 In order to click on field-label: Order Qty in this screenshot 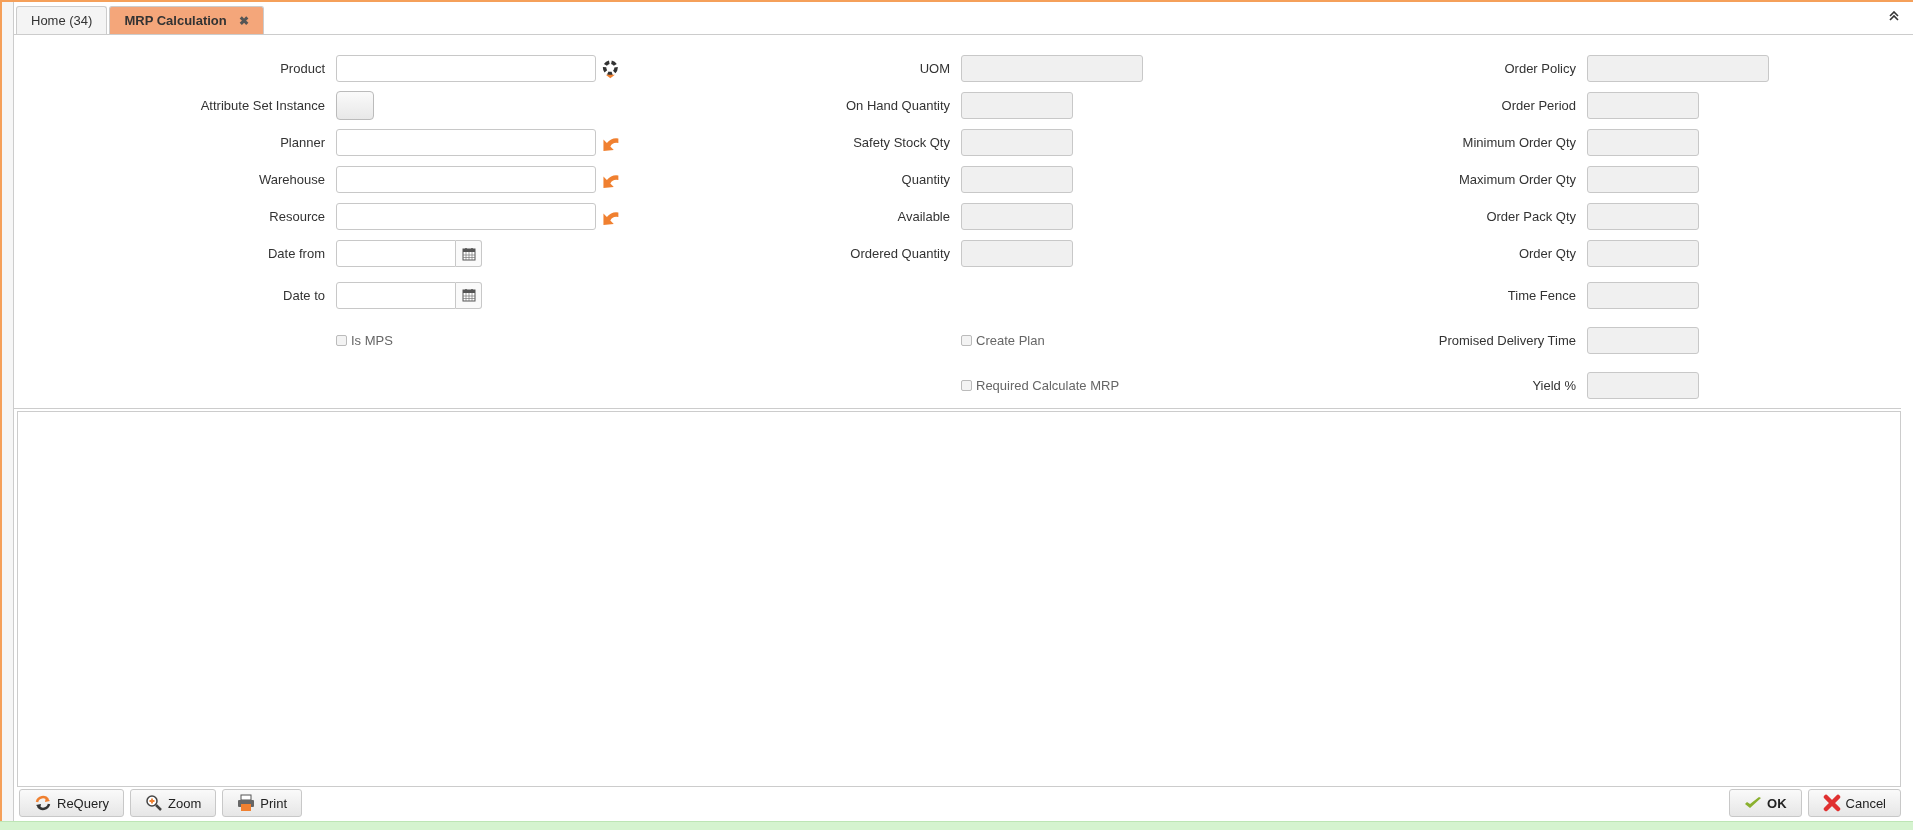, I will do `click(1547, 253)`.